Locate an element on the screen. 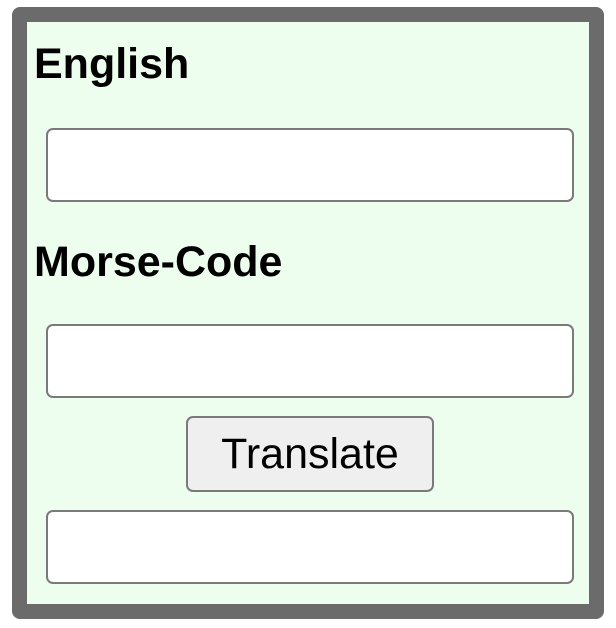 The image size is (616, 628). morse-code-label: Morse-Code is located at coordinates (158, 262).